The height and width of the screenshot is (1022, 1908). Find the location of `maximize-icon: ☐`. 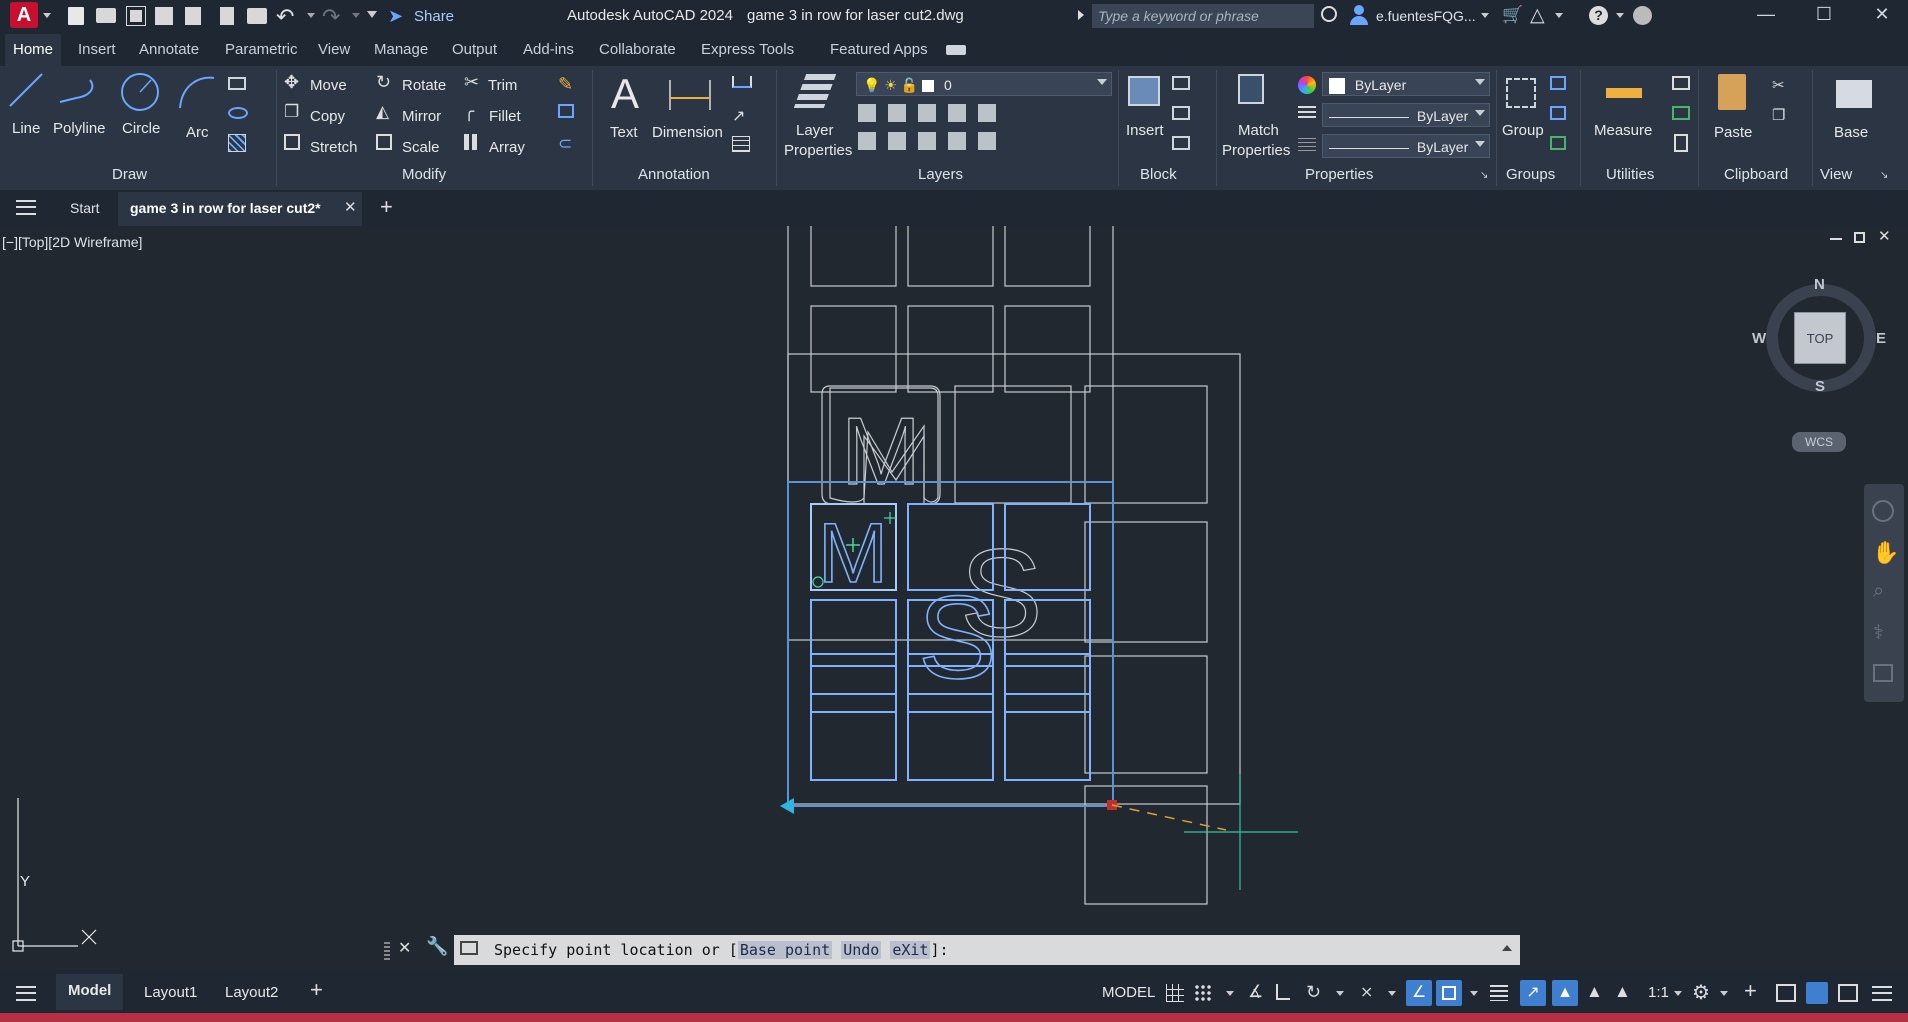

maximize-icon: ☐ is located at coordinates (1824, 16).